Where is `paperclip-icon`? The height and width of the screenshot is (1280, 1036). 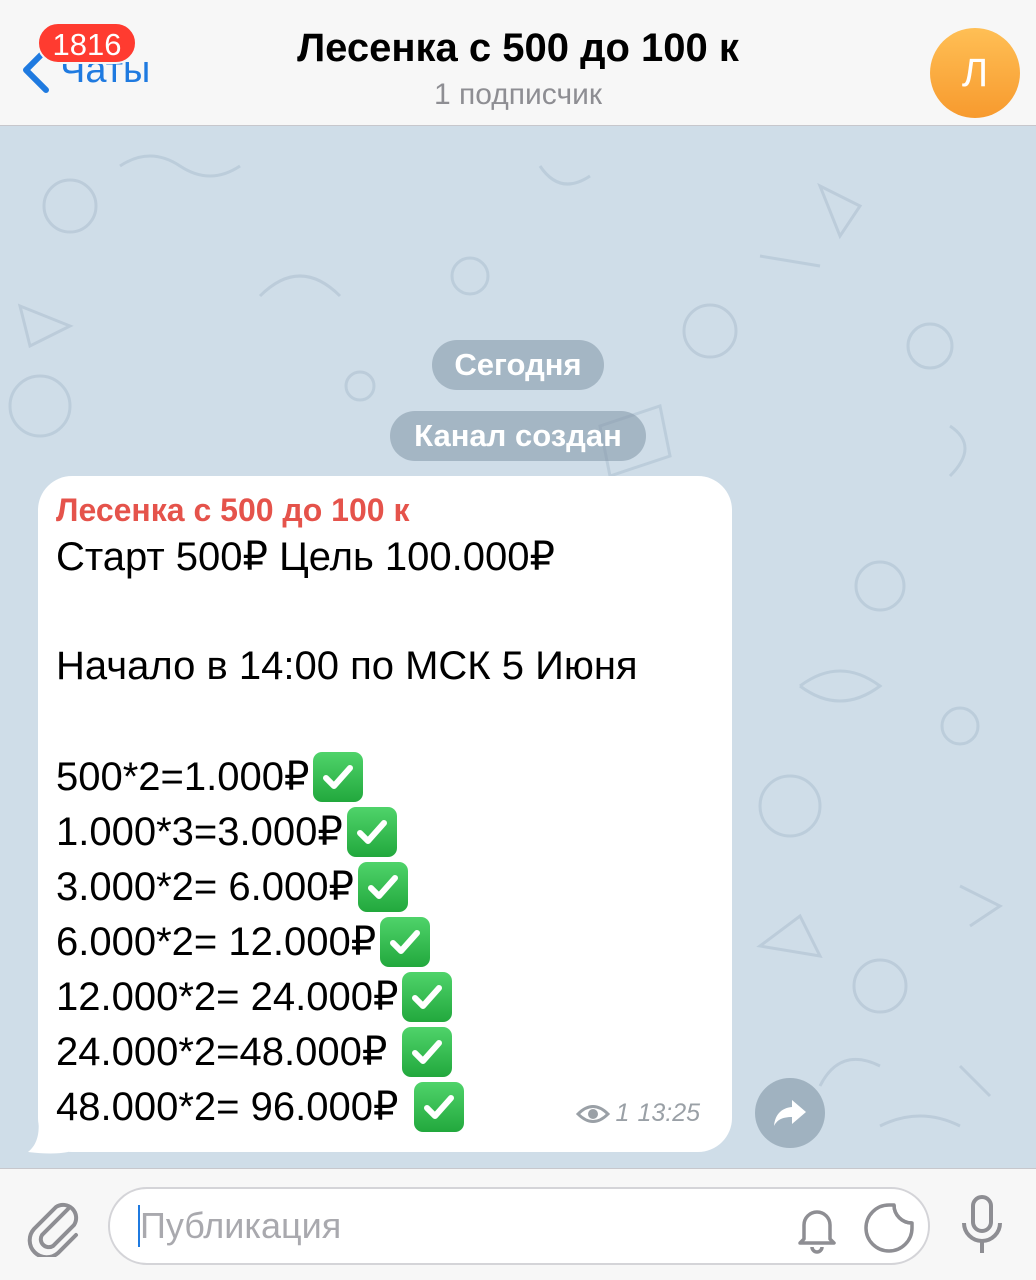 paperclip-icon is located at coordinates (53, 1226).